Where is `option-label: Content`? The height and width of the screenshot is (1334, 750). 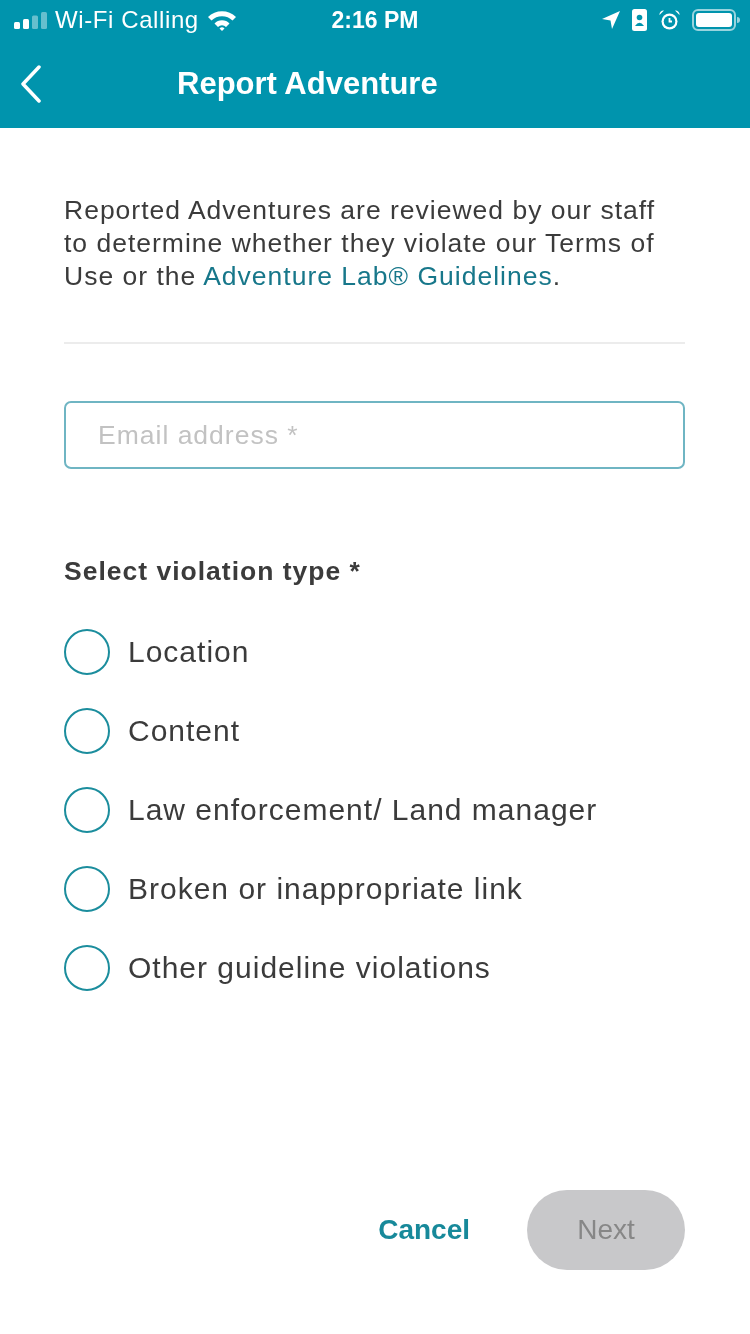 option-label: Content is located at coordinates (184, 730).